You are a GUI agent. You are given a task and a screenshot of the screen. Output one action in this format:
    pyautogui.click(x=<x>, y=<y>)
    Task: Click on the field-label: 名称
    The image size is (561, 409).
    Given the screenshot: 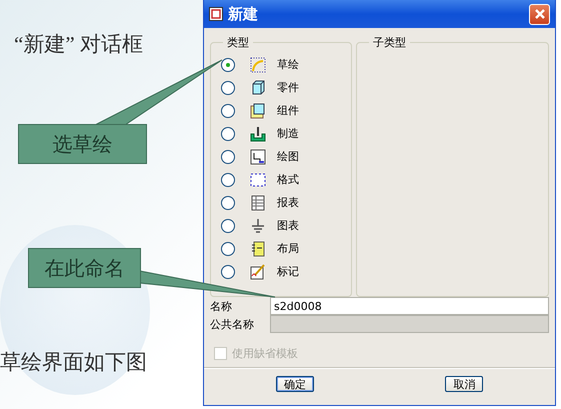 What is the action you would take?
    pyautogui.click(x=221, y=306)
    